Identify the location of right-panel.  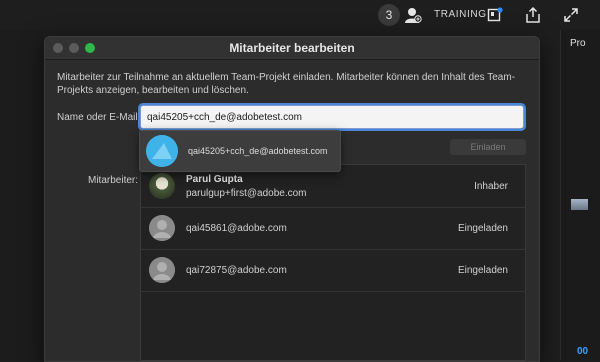
(580, 195).